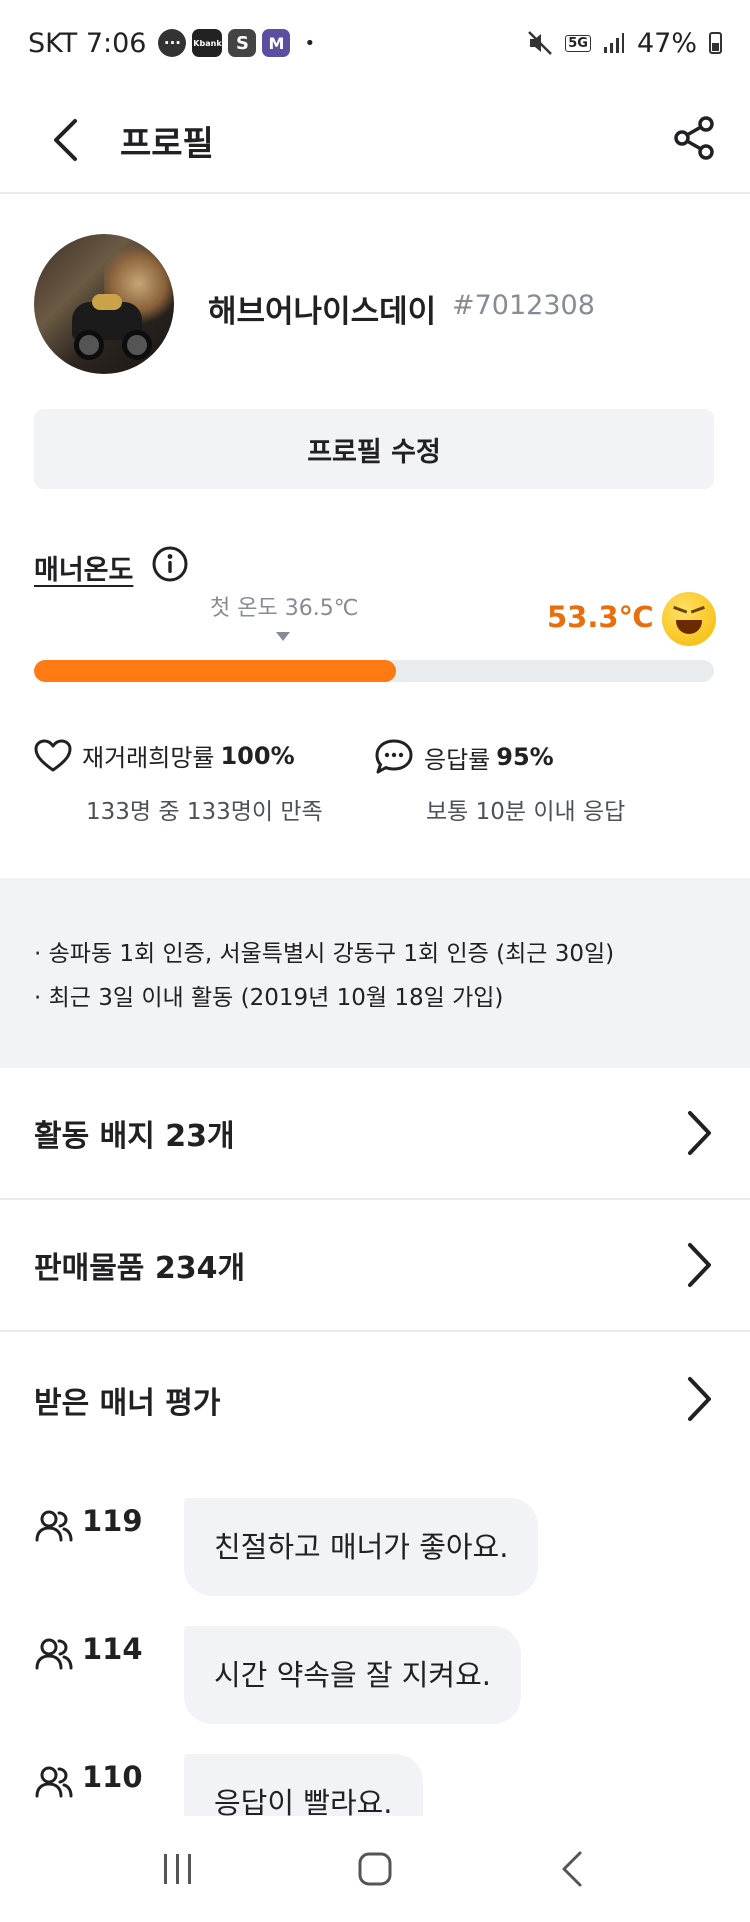  I want to click on avatar, so click(104, 304).